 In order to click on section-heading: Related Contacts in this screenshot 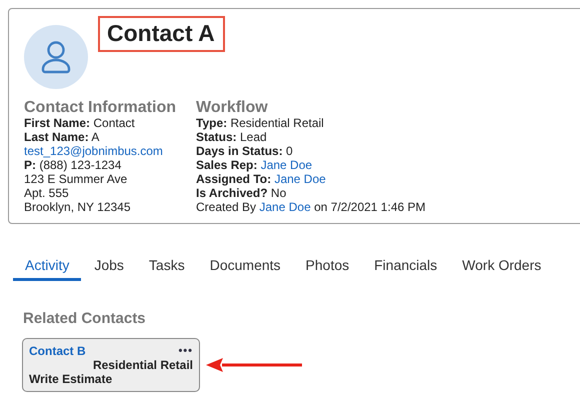, I will do `click(85, 318)`.